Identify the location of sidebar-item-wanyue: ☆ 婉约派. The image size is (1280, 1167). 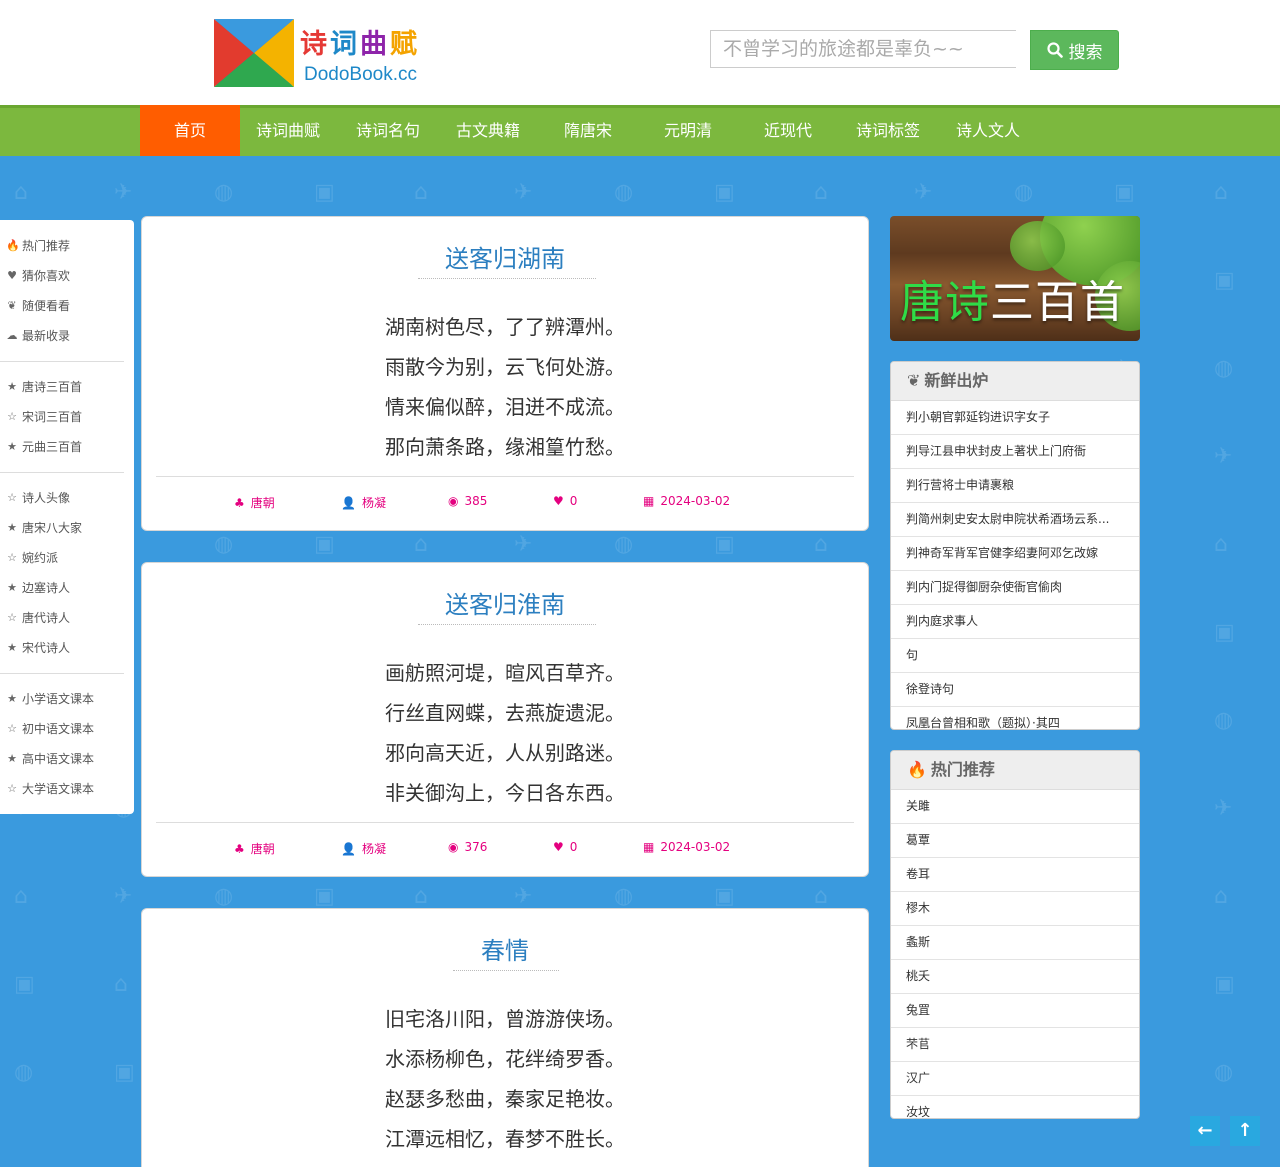
(32, 558).